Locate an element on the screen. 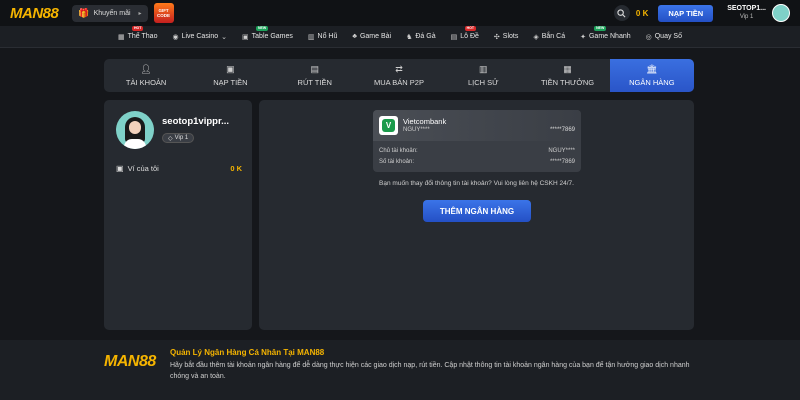 This screenshot has height=400, width=800. rooster-icon: ♞ is located at coordinates (409, 37).